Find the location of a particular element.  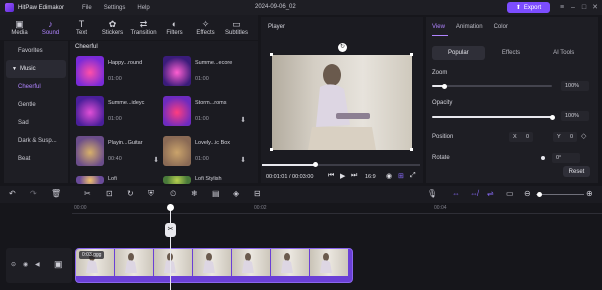

music-card: Playin...Guitar 00:40 ⬇ is located at coordinates (117, 151).